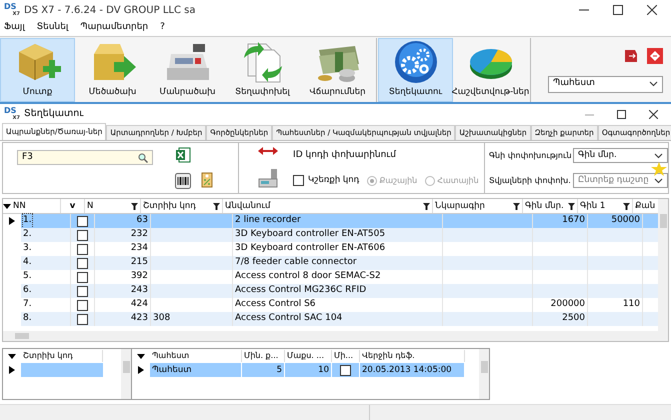 The width and height of the screenshot is (671, 420). Describe the element at coordinates (490, 70) in the screenshot. I see `toolbar-button: Հաշվետվութ-ներ` at that location.